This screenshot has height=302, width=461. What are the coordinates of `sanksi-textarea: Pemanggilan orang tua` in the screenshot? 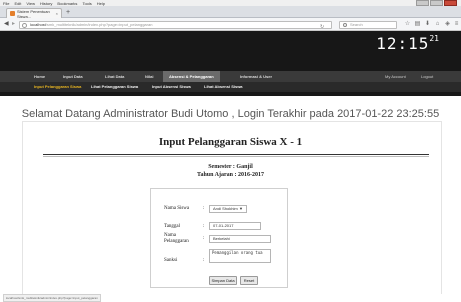 It's located at (240, 256).